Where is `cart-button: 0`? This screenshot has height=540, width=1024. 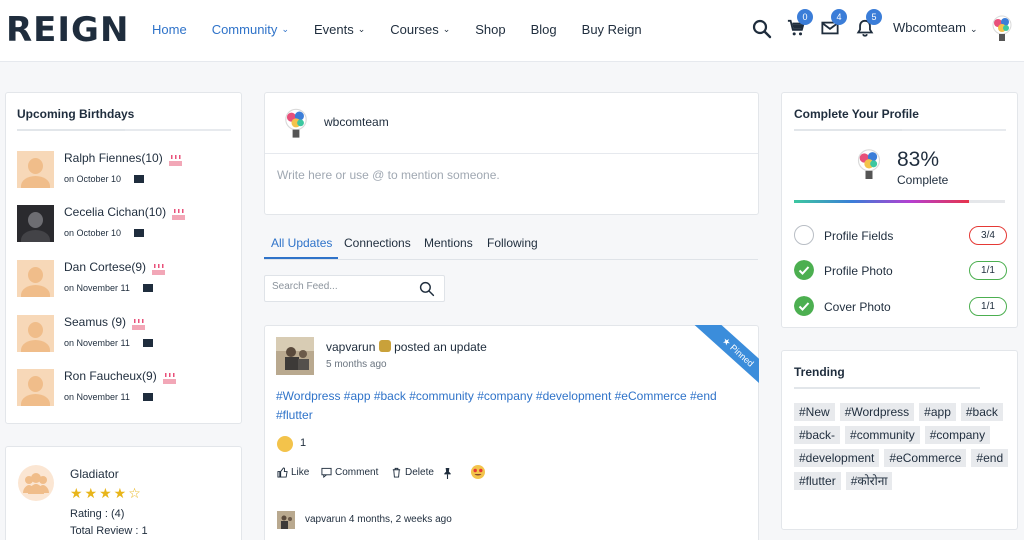
cart-button: 0 is located at coordinates (800, 24).